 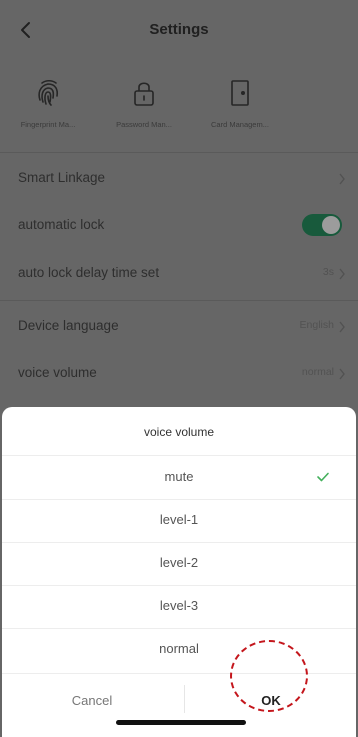 I want to click on row-value: normal, so click(x=317, y=372).